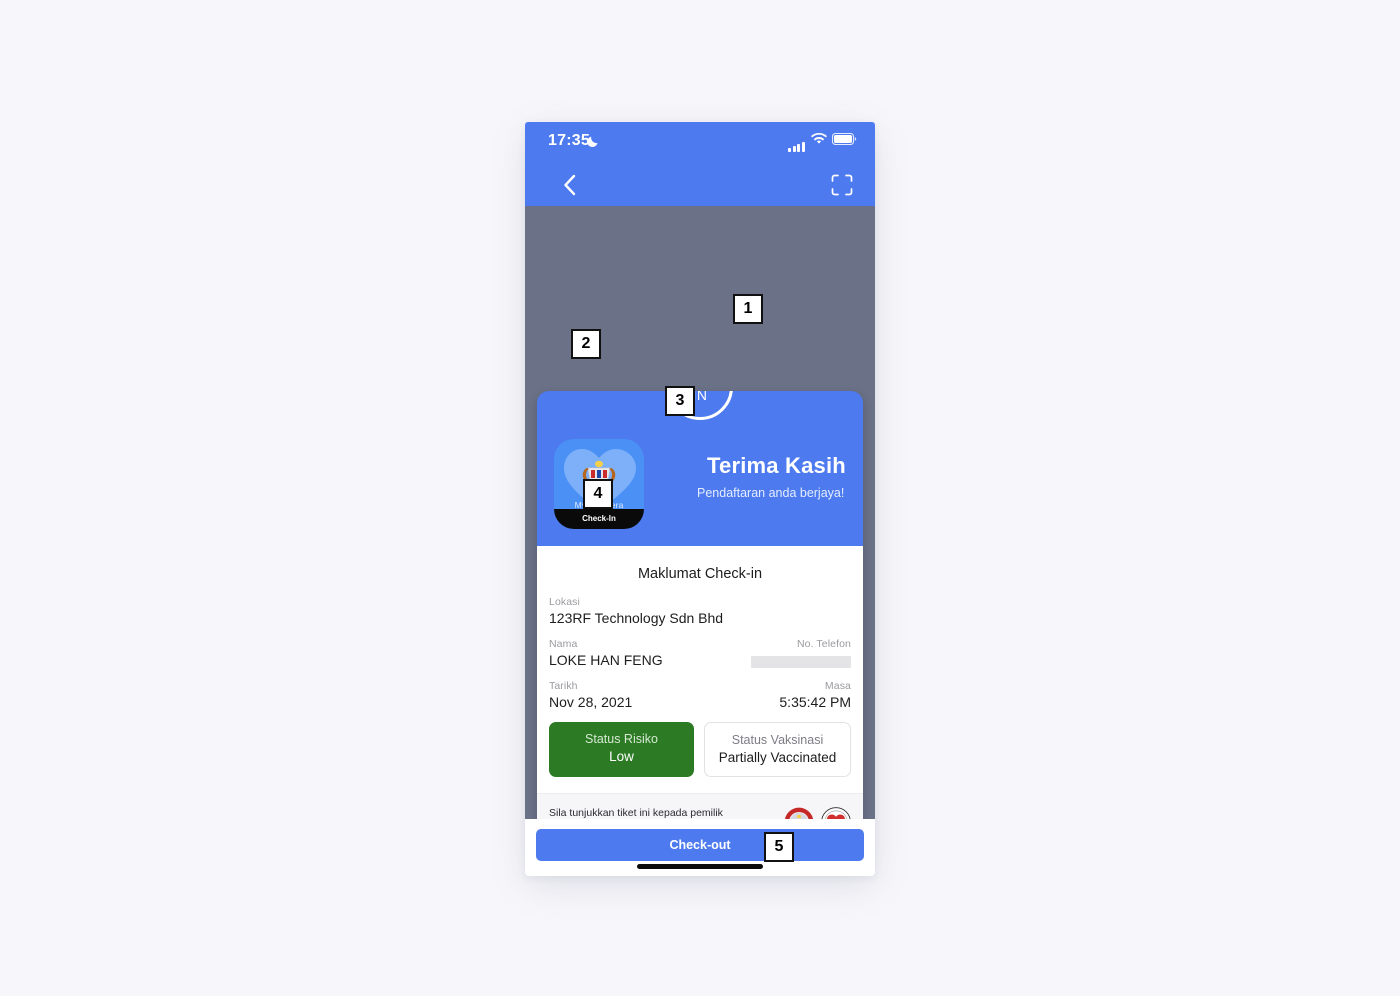 The width and height of the screenshot is (1400, 996). I want to click on name-label: Nama, so click(563, 644).